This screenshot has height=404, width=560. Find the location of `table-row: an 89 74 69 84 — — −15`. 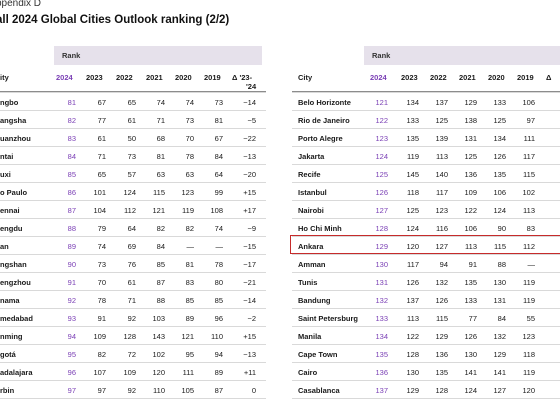

table-row: an 89 74 69 84 — — −15 is located at coordinates (133, 245).